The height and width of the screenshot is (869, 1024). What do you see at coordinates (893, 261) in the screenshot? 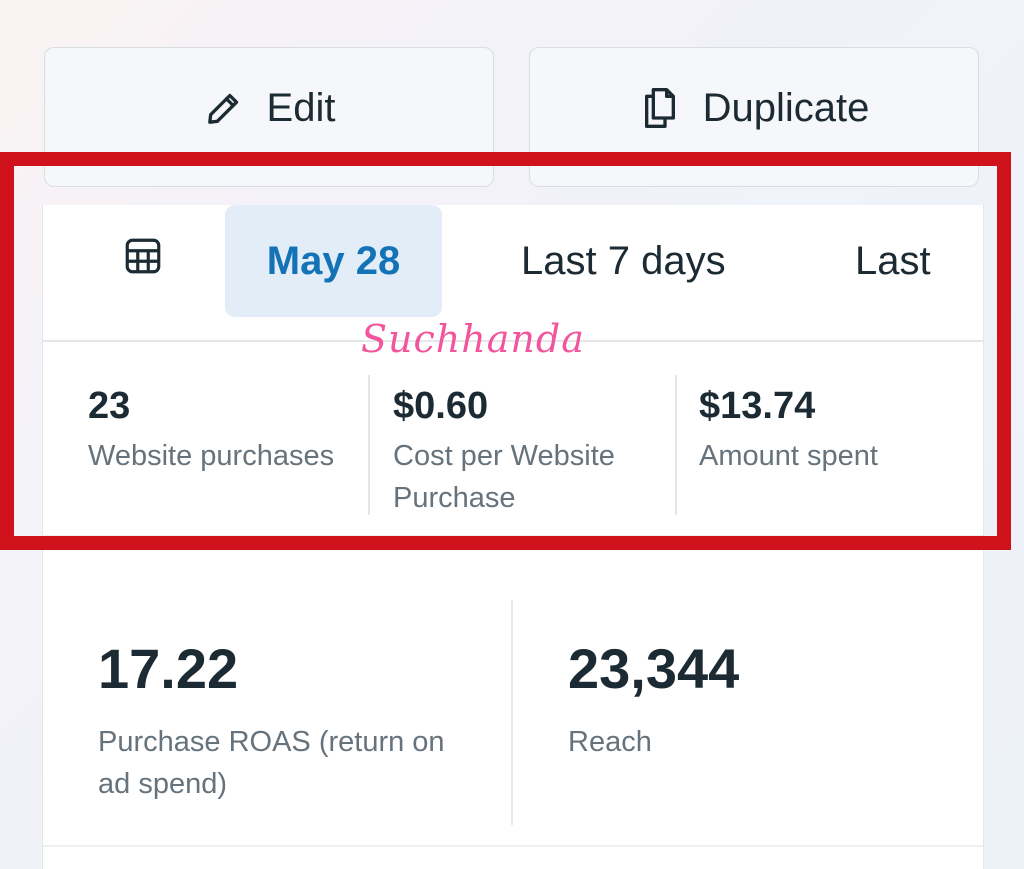
I see `tab-last: Last` at bounding box center [893, 261].